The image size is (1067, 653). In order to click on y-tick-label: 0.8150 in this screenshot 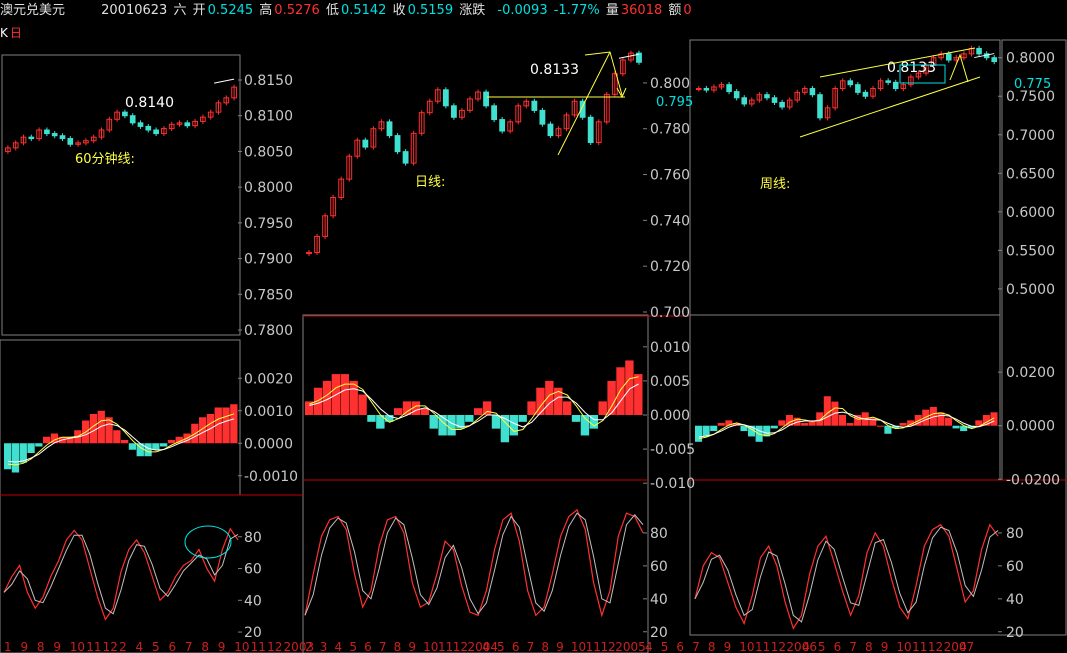, I will do `click(268, 81)`.